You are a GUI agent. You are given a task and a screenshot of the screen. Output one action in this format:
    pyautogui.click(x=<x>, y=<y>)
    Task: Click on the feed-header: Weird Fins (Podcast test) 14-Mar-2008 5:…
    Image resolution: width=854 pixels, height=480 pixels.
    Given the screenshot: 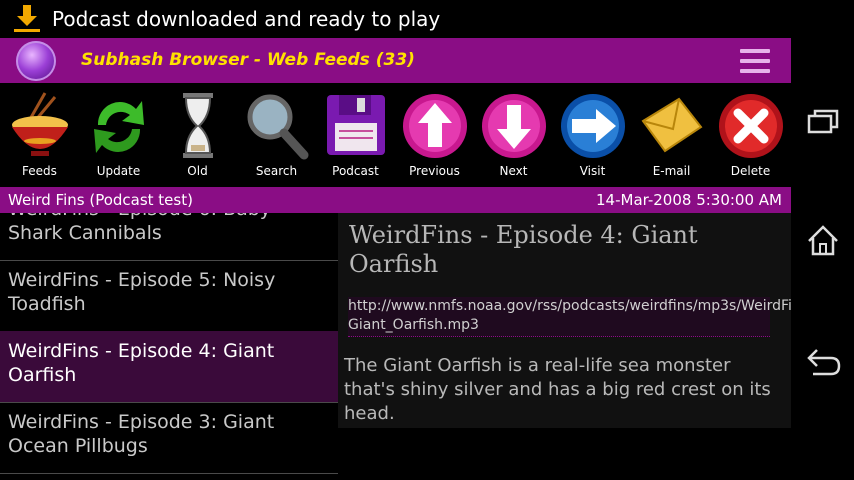 What is the action you would take?
    pyautogui.click(x=395, y=200)
    